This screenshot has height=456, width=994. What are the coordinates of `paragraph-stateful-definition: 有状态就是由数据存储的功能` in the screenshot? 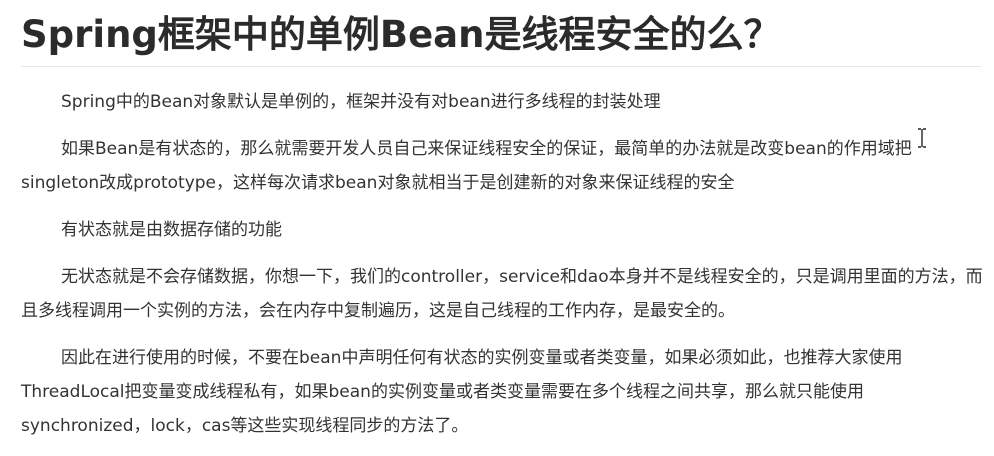 It's located at (171, 230).